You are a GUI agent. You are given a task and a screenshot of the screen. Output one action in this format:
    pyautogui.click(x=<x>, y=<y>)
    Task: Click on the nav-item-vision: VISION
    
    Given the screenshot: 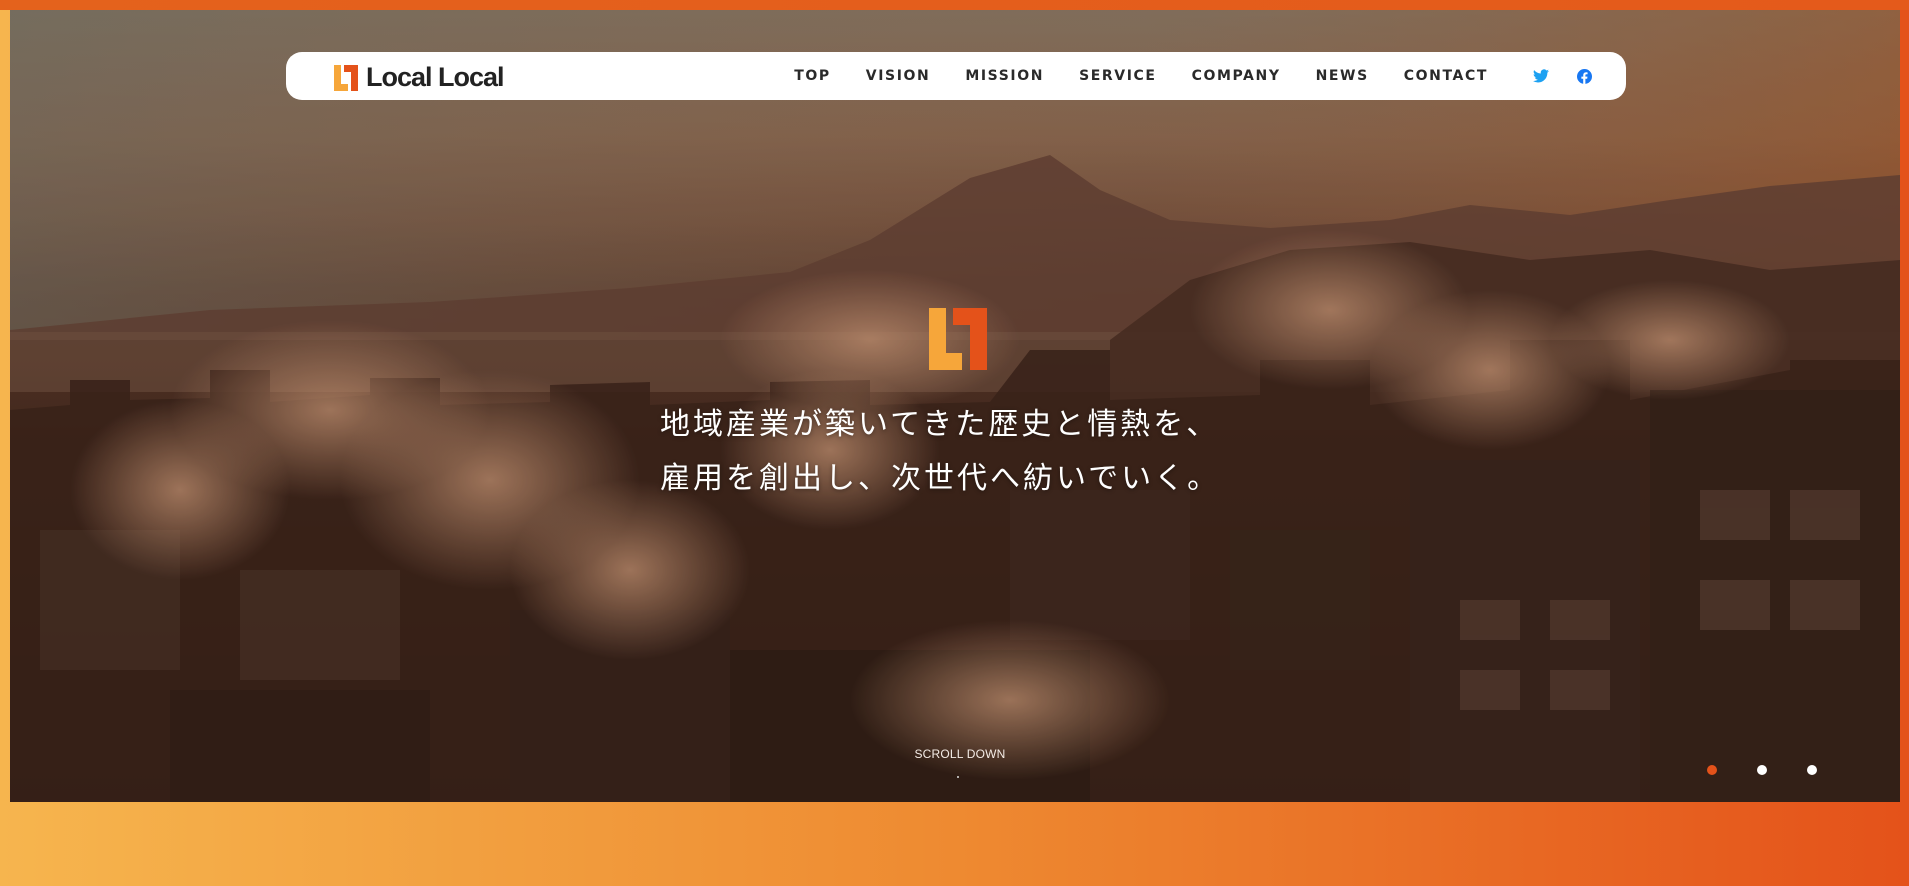 What is the action you would take?
    pyautogui.click(x=898, y=76)
    